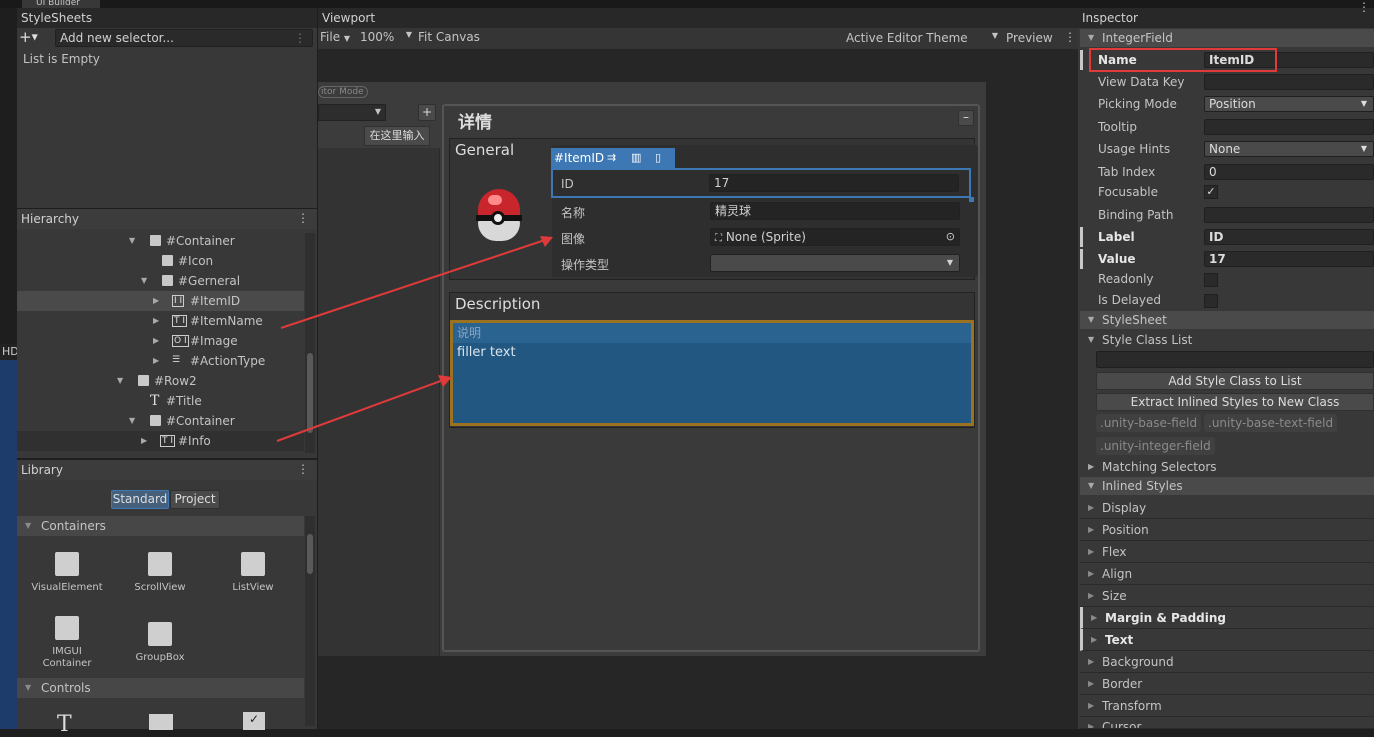 The image size is (1374, 737). I want to click on style-section-transform: ▶ Transform, so click(1227, 706).